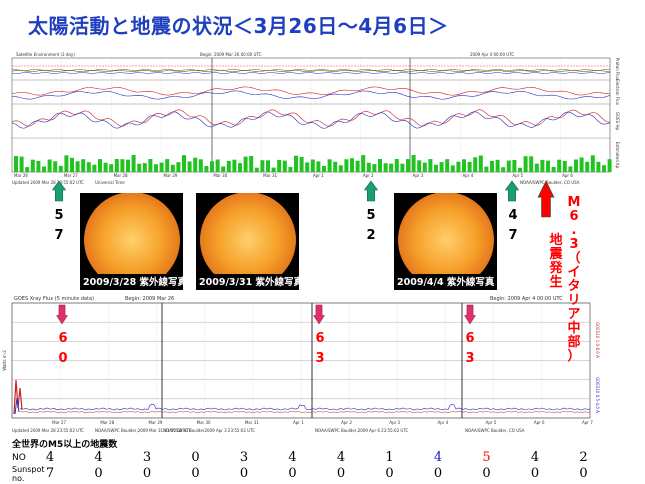 The width and height of the screenshot is (645, 484). Describe the element at coordinates (491, 422) in the screenshot. I see `xray-x-tick: Apr 5` at that location.